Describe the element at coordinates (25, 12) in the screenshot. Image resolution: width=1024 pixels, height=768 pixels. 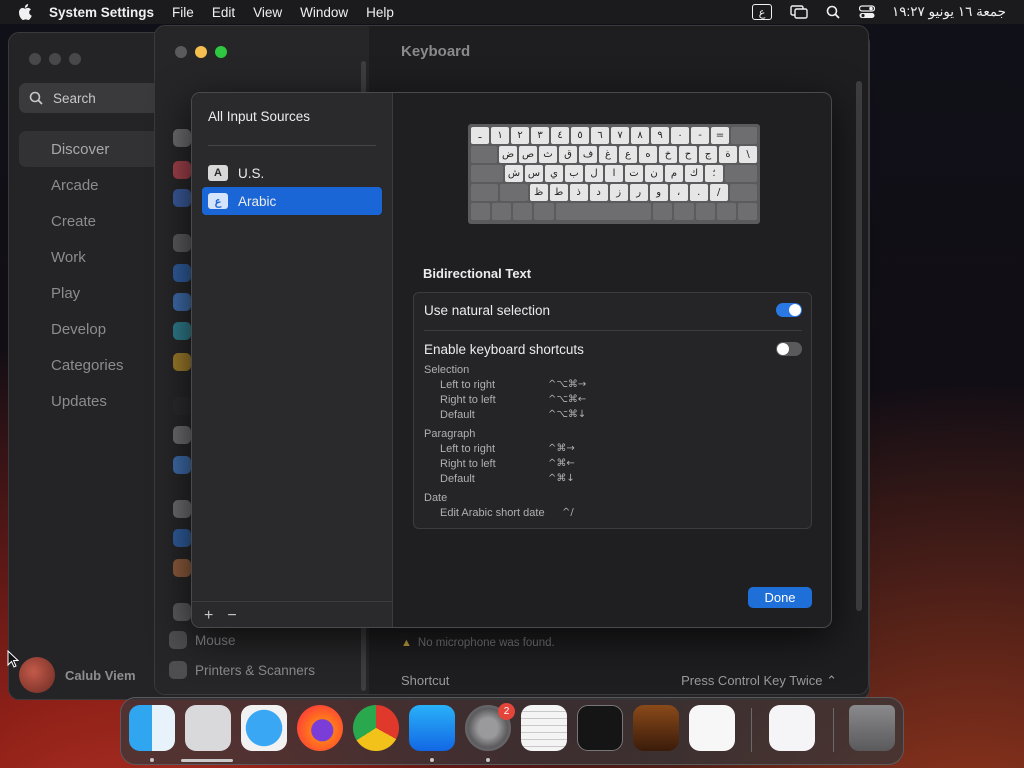
I see `apple-logo-icon` at that location.